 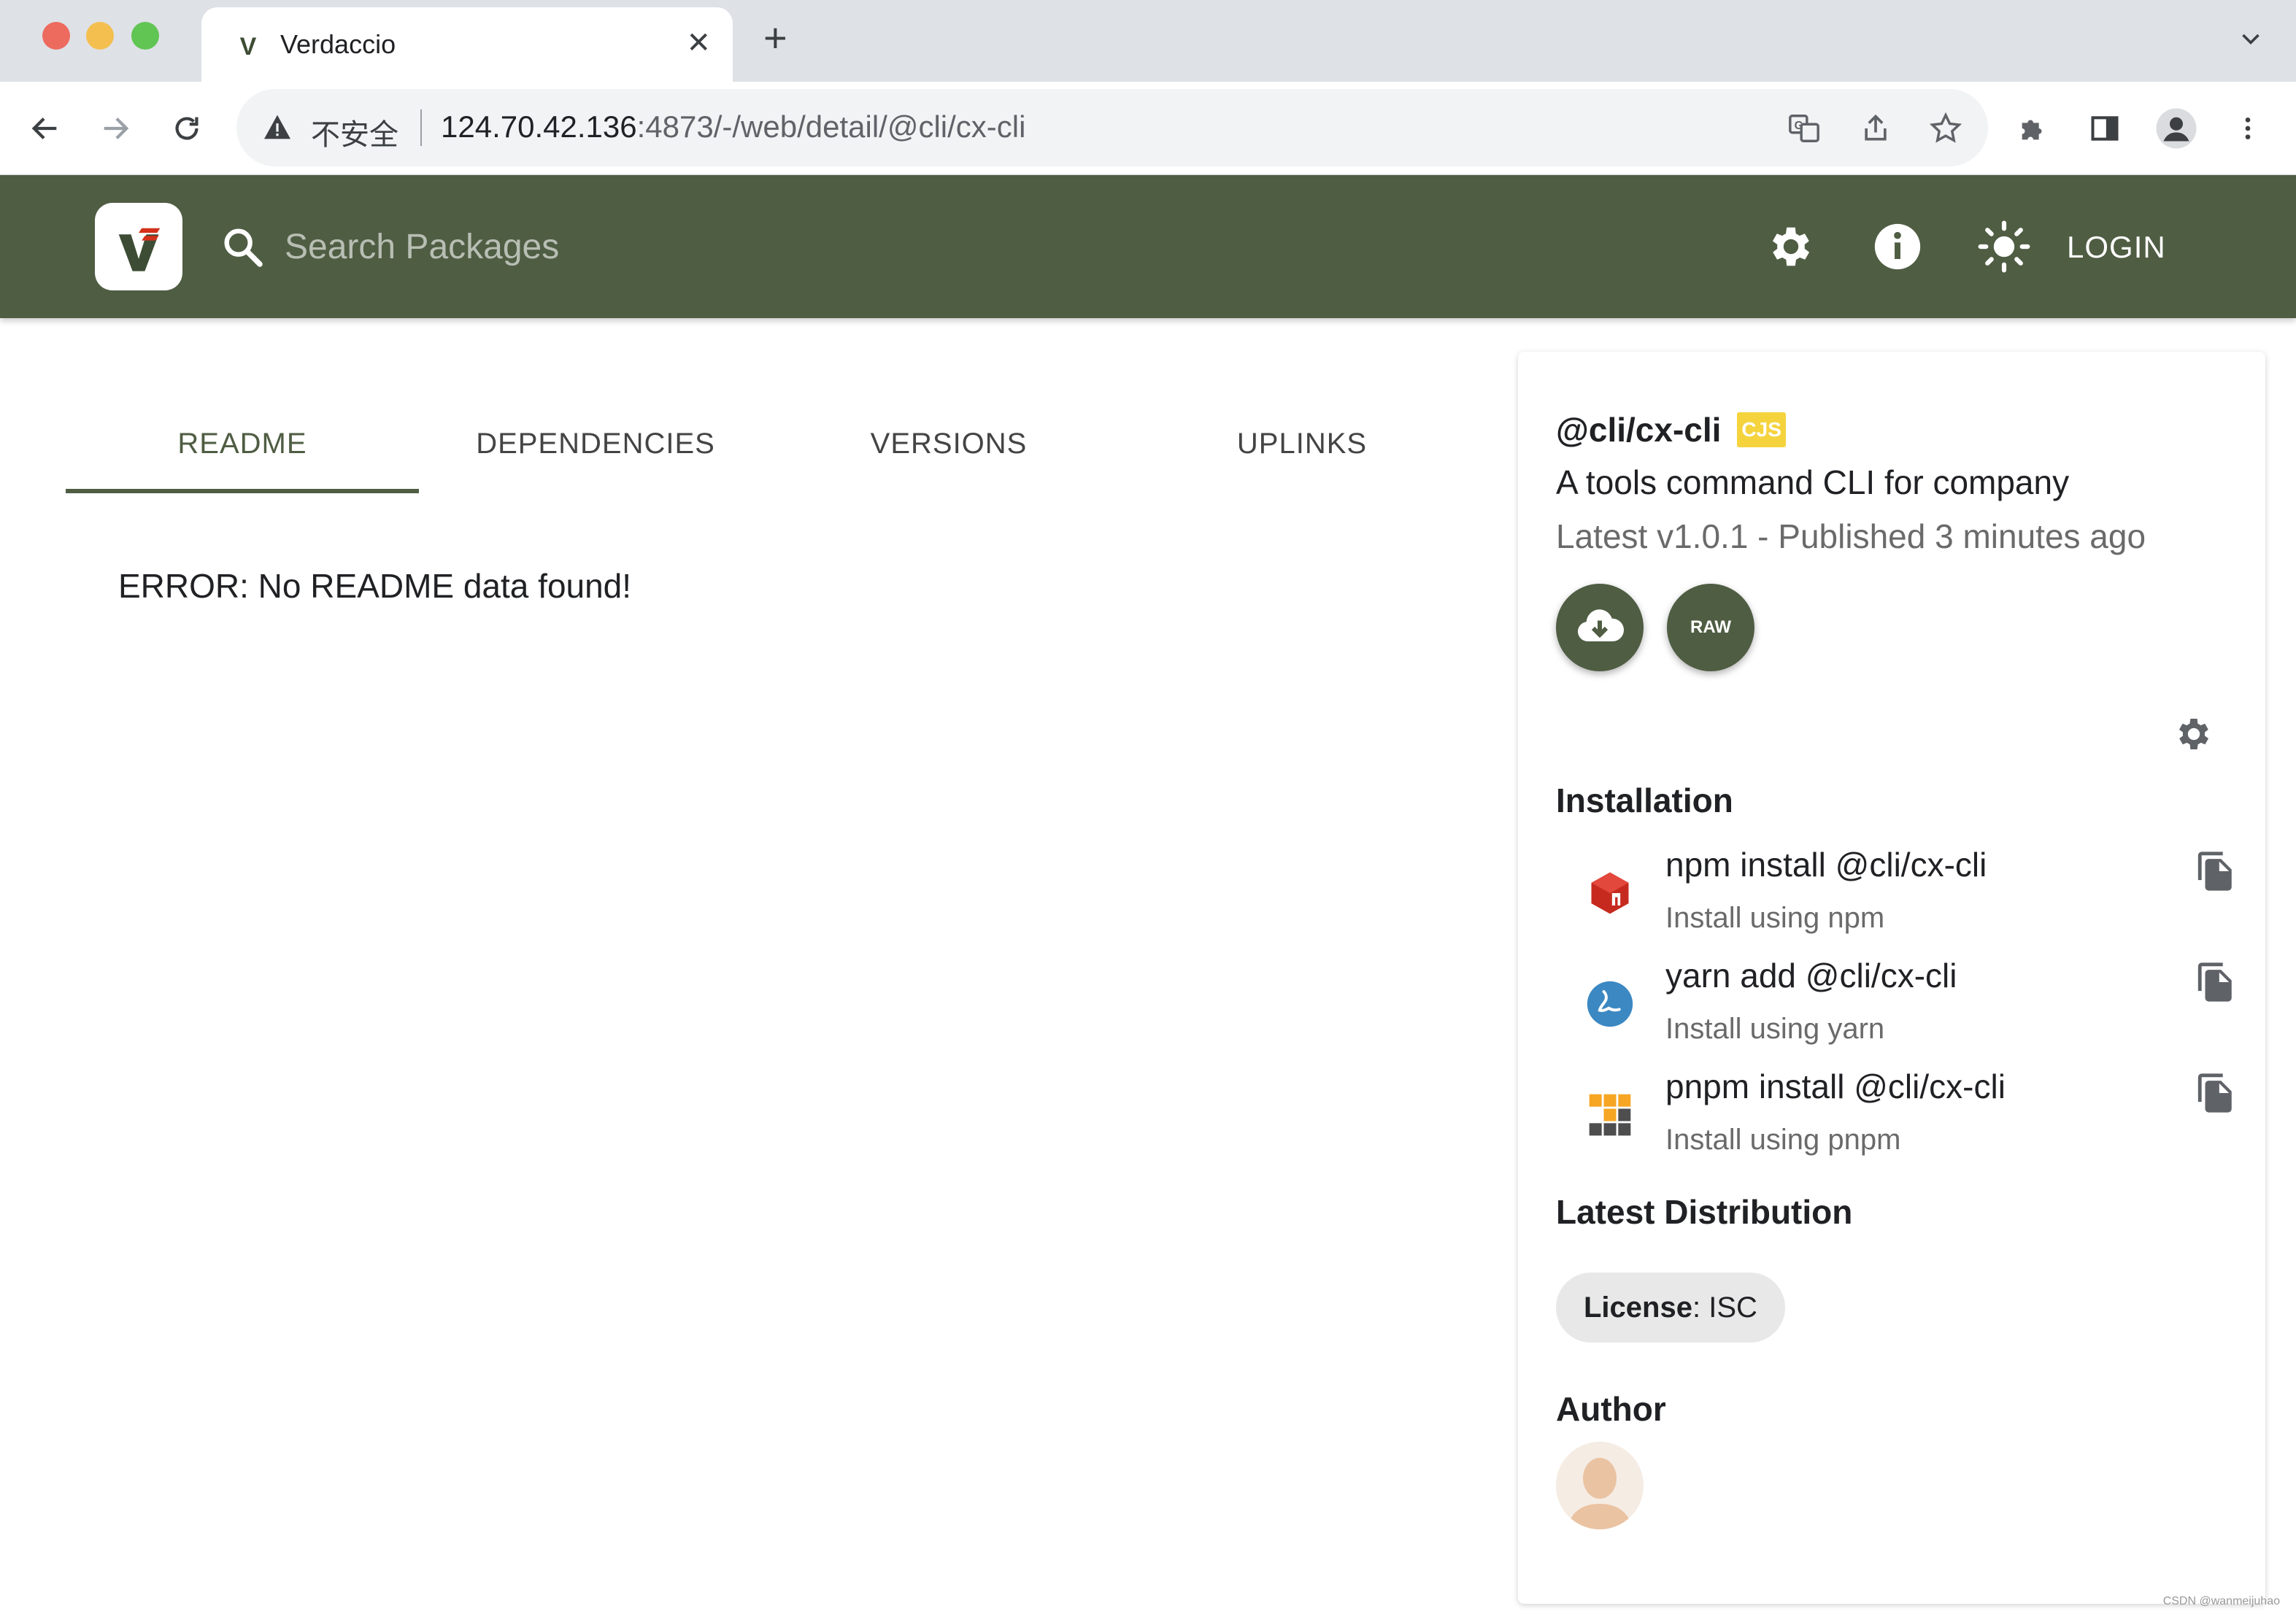 I want to click on install-command-yarn: yarn add @cli/cx-cli, so click(x=1811, y=976).